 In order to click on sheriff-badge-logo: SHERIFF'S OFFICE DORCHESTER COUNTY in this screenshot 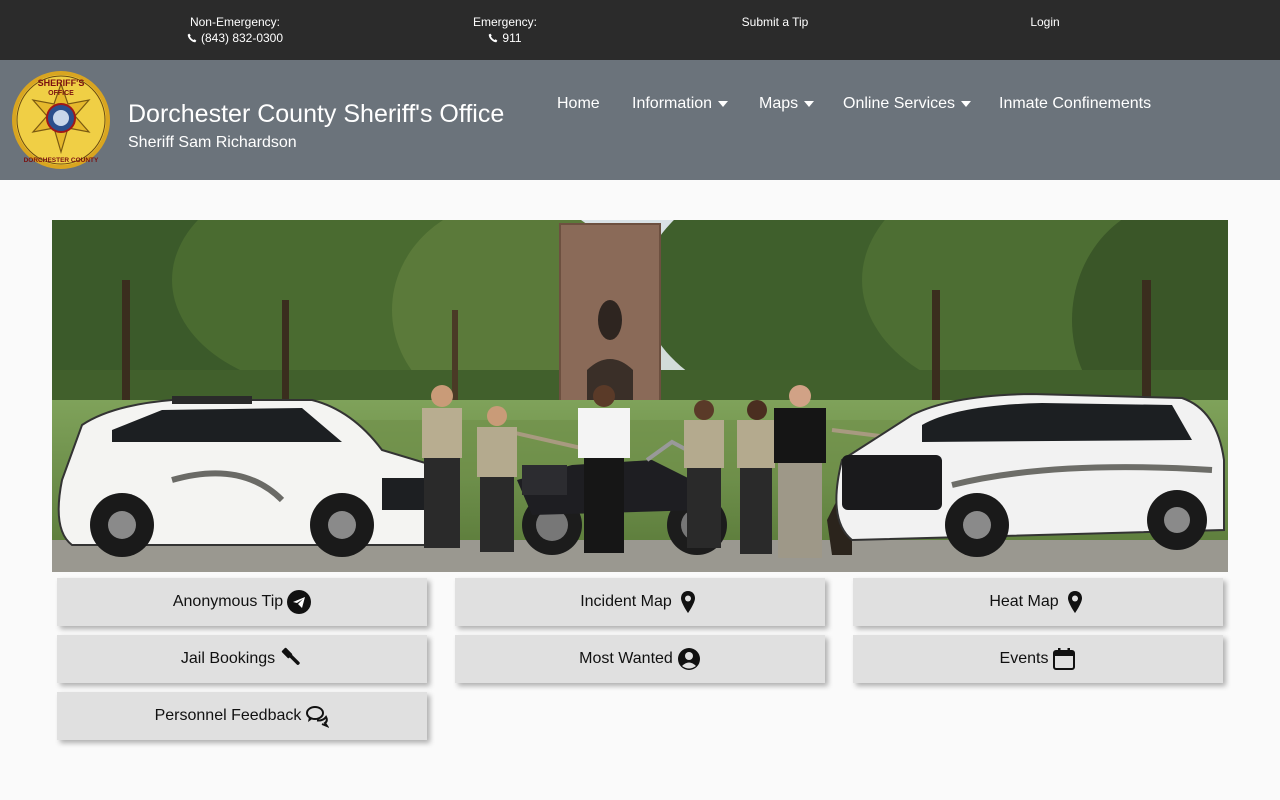, I will do `click(61, 120)`.